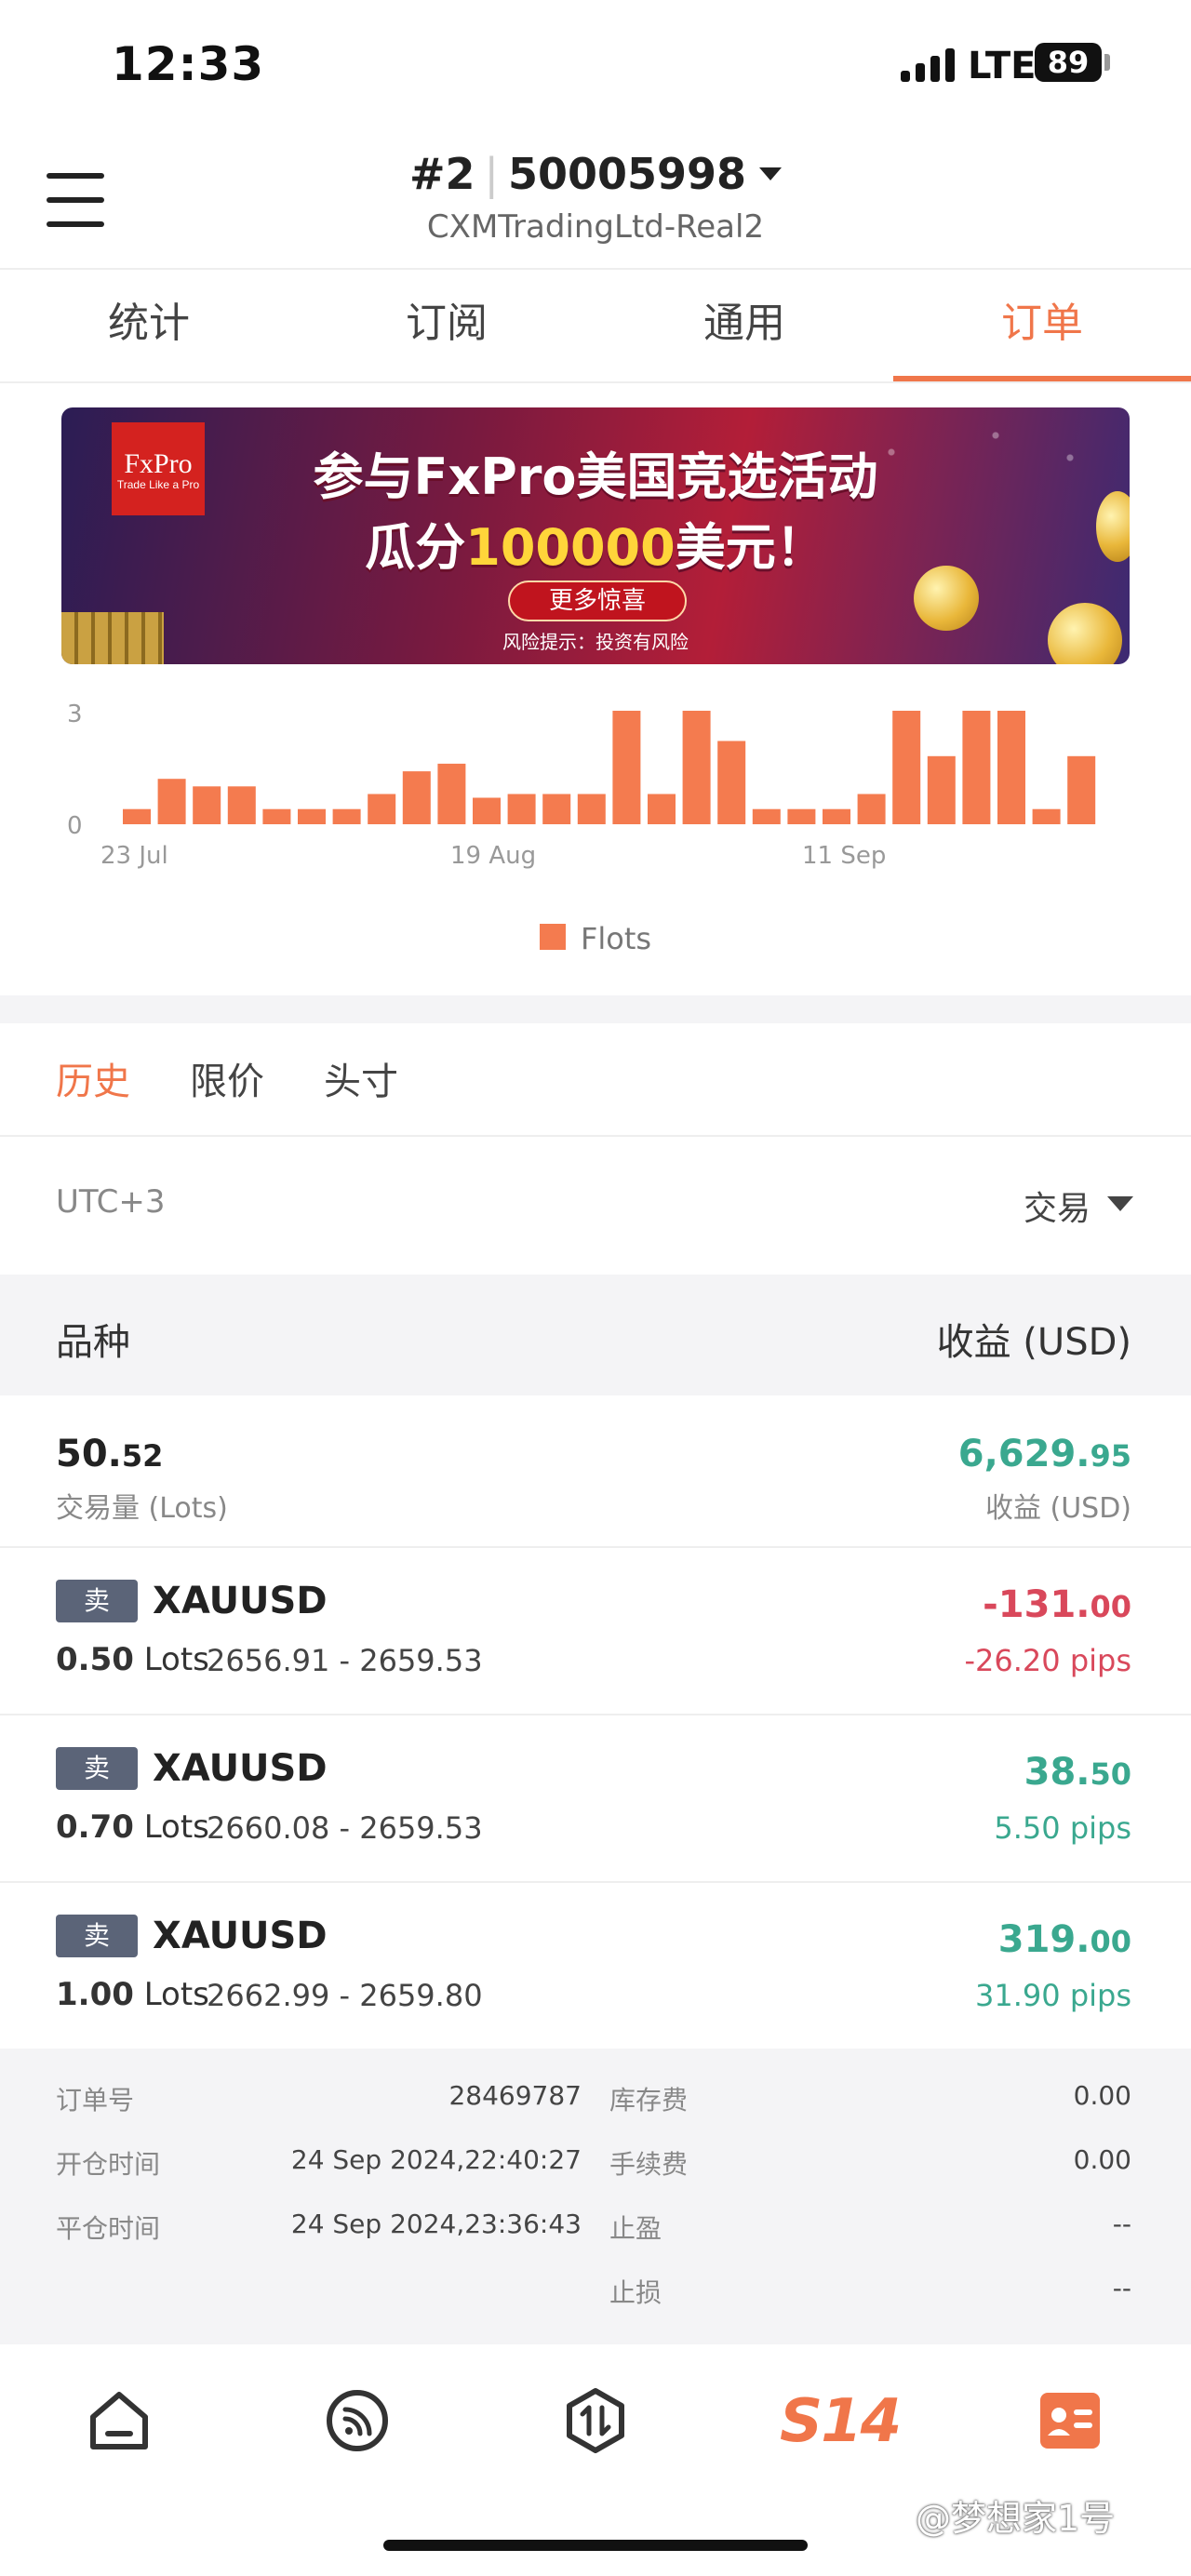 This screenshot has width=1191, height=2576. I want to click on trade-lots: 0.70 Lots, so click(132, 1827).